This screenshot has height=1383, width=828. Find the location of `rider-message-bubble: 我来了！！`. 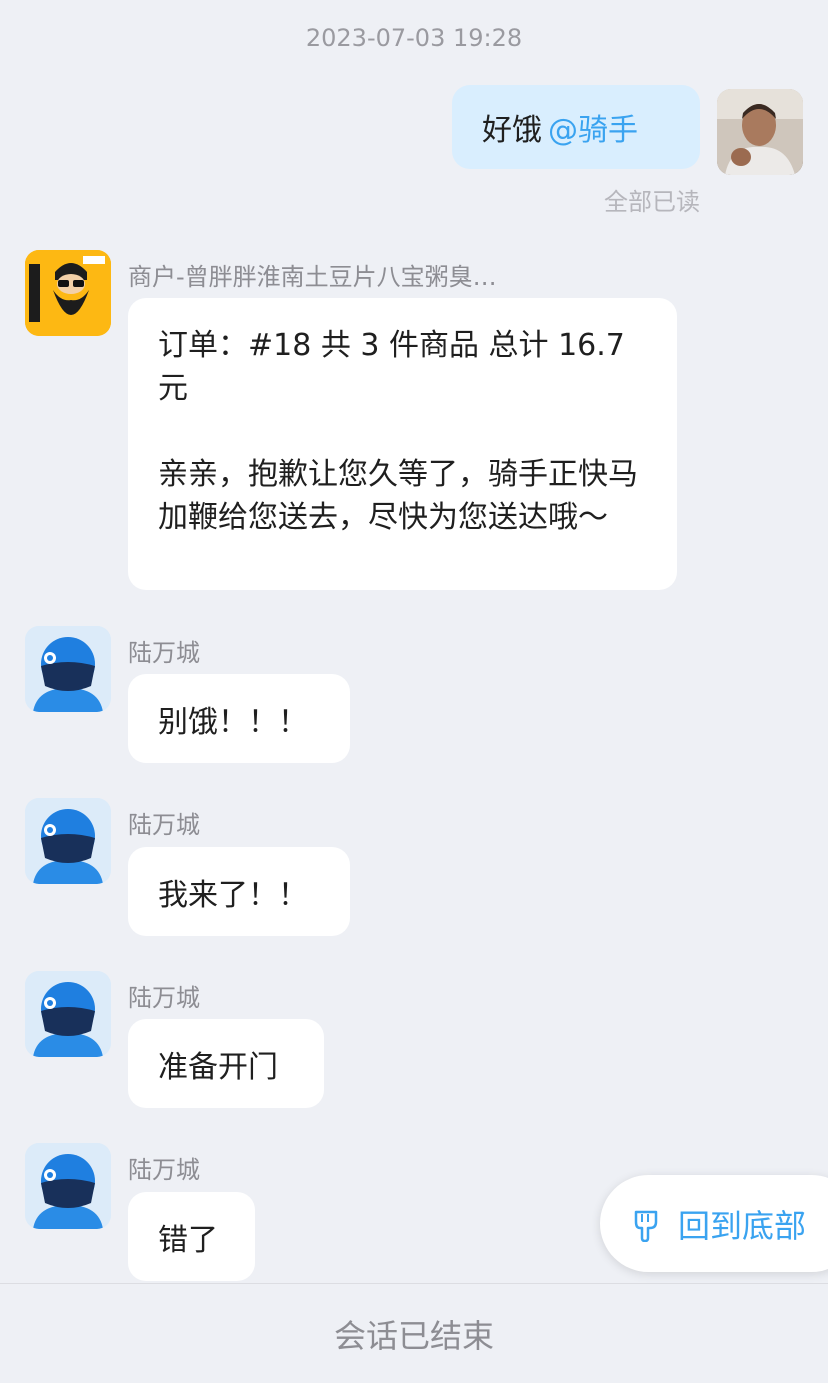

rider-message-bubble: 我来了！！ is located at coordinates (239, 891).